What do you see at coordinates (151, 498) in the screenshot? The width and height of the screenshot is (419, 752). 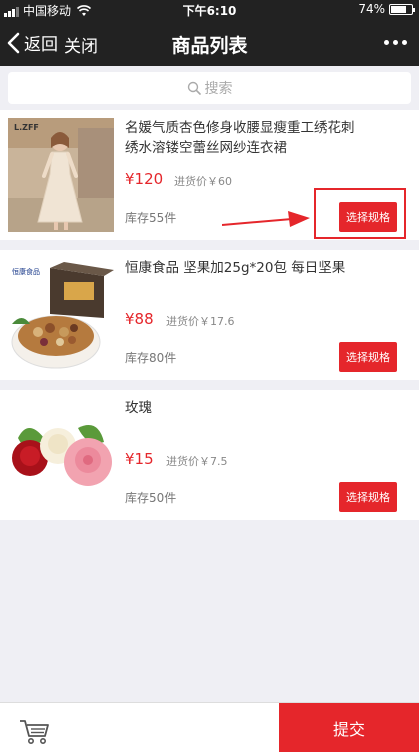 I see `product-stock: 库存50件` at bounding box center [151, 498].